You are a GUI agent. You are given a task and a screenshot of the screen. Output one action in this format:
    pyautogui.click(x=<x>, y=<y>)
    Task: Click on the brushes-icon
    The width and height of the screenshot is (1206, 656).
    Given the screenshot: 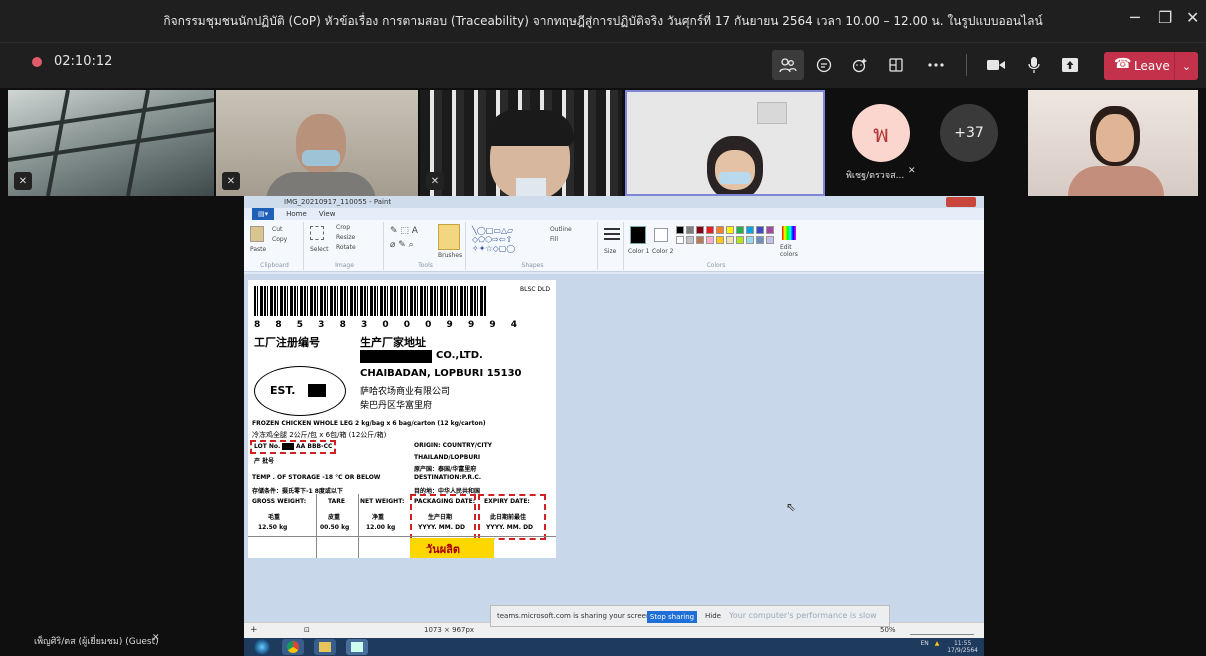 What is the action you would take?
    pyautogui.click(x=449, y=237)
    